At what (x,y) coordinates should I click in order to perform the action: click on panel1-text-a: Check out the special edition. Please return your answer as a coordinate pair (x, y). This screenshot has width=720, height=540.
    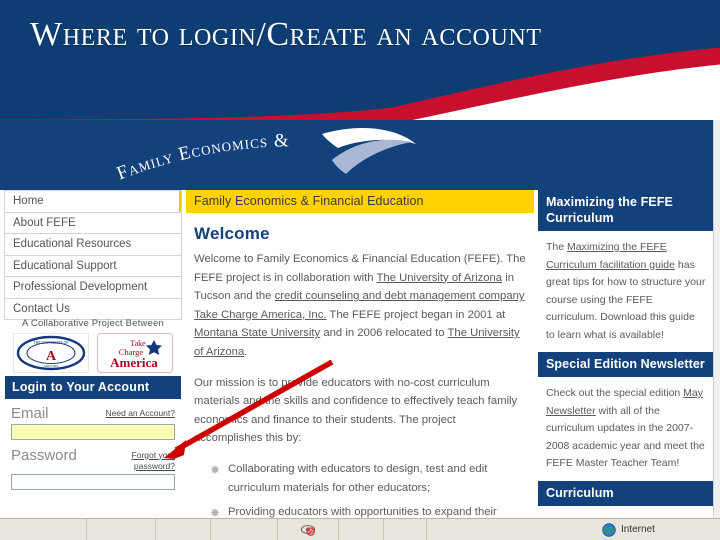
    Looking at the image, I should click on (615, 393).